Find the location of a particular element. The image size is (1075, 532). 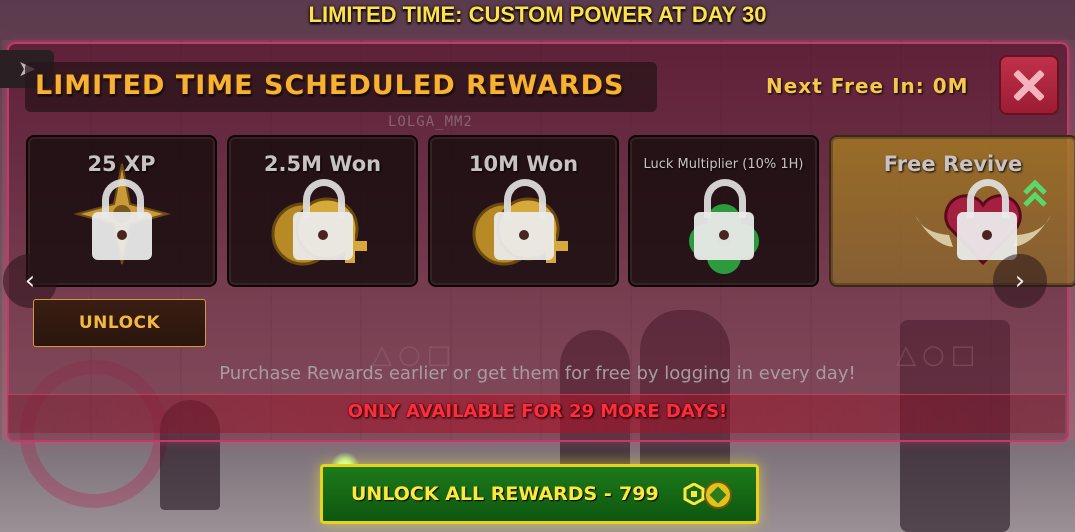

reward-card-xp: 25 XP is located at coordinates (121, 211).